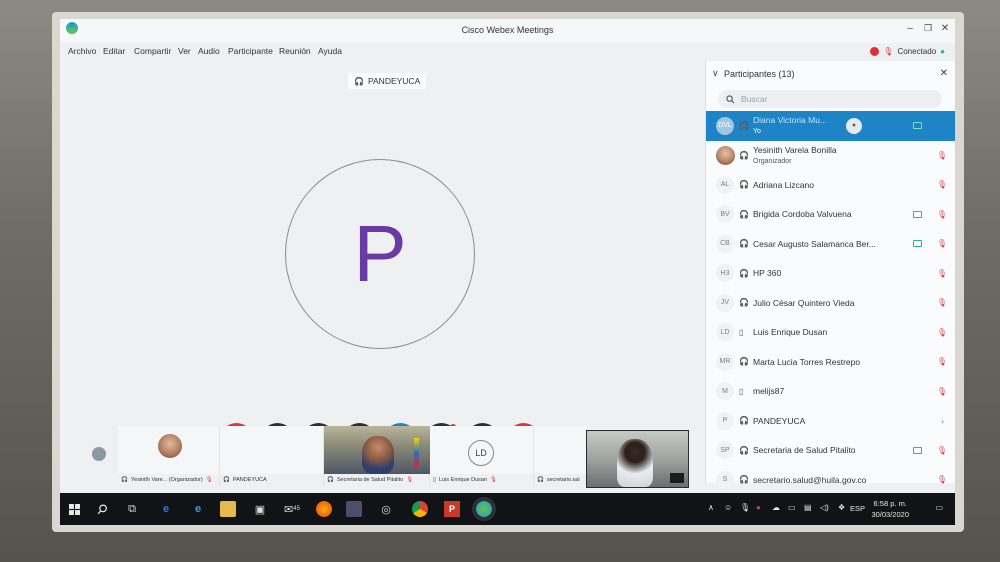 Image resolution: width=1000 pixels, height=562 pixels. I want to click on notifications-icon: ▭, so click(939, 507).